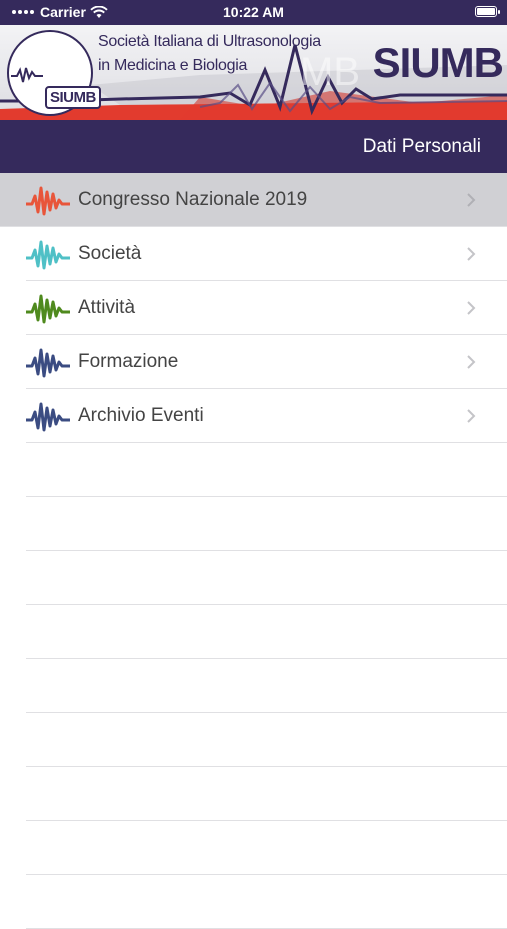 This screenshot has height=929, width=507. Describe the element at coordinates (253, 416) in the screenshot. I see `menu-item-archivio-eventi: Archivio Eventi` at that location.